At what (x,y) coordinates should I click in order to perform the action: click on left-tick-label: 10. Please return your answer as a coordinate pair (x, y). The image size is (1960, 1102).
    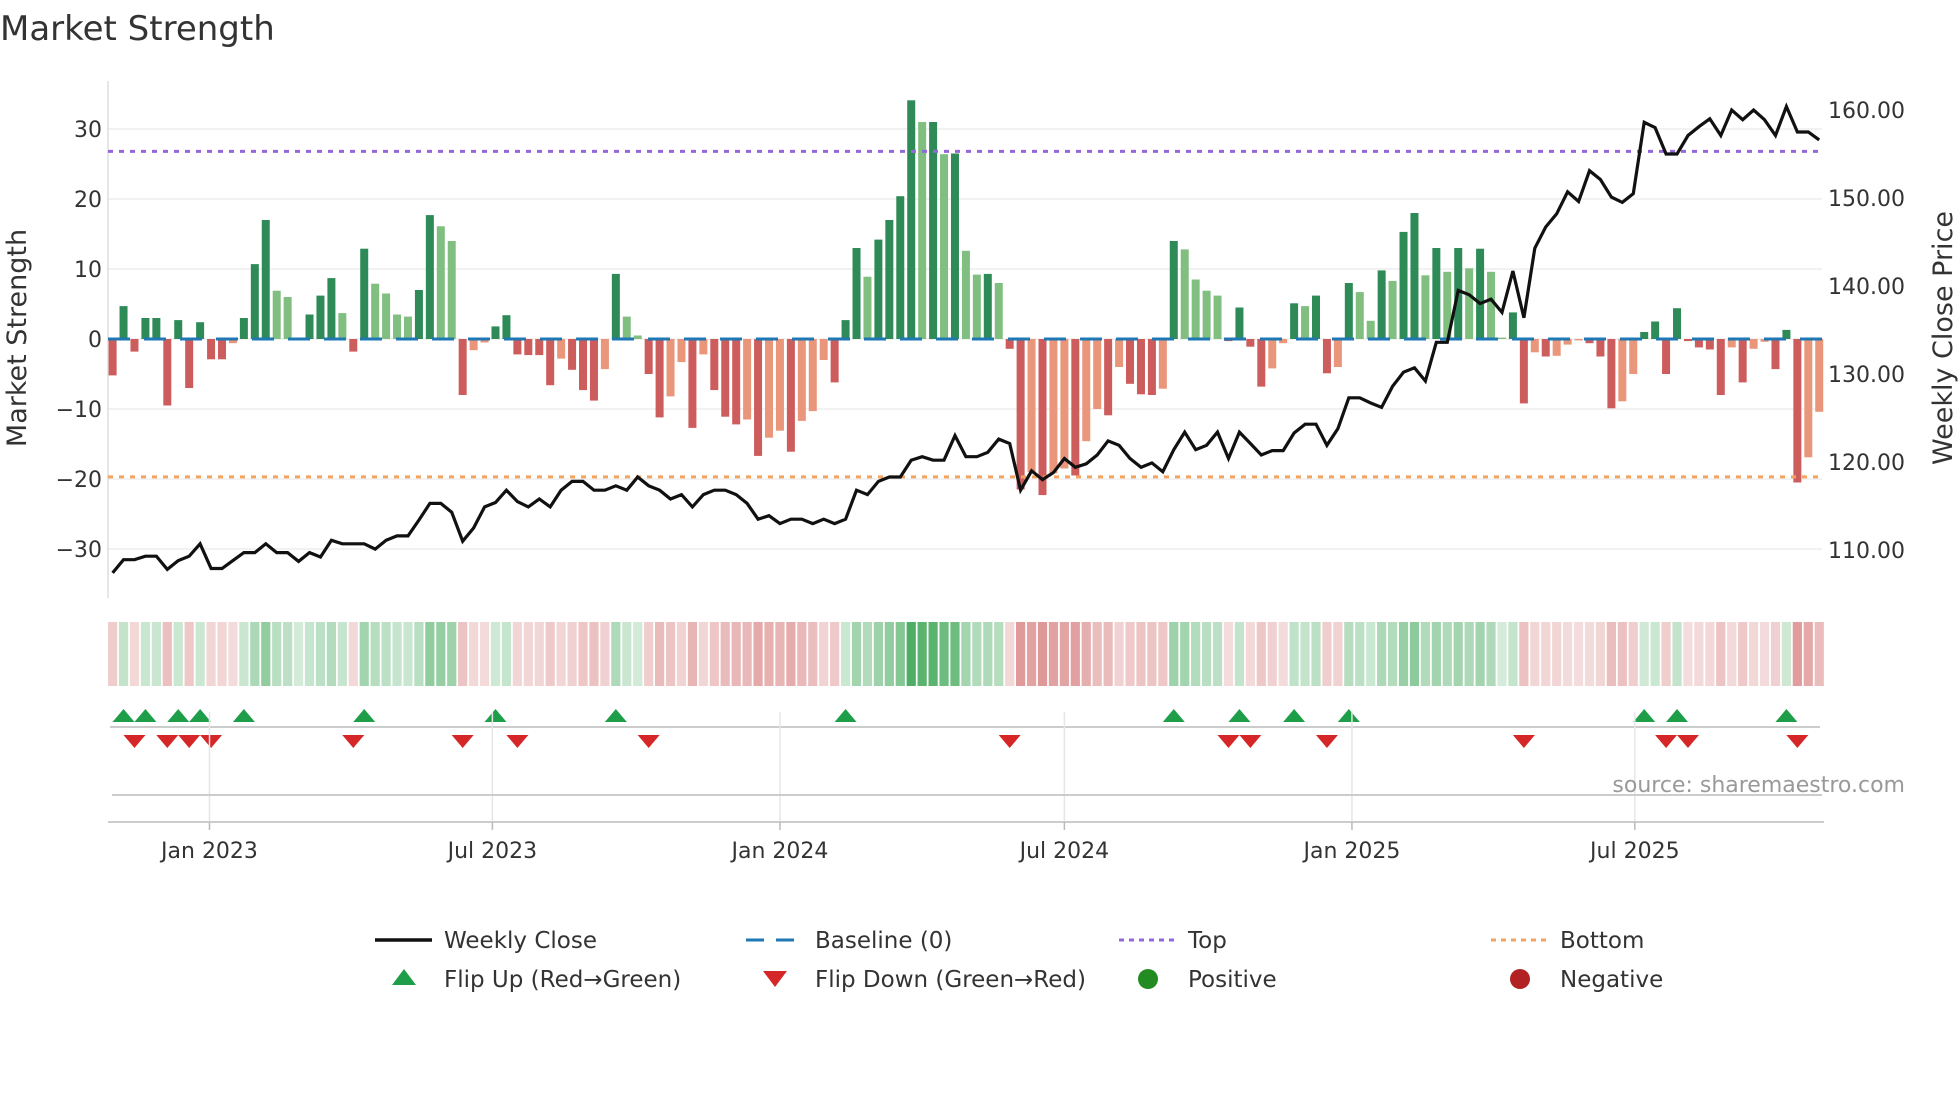
    Looking at the image, I should click on (88, 270).